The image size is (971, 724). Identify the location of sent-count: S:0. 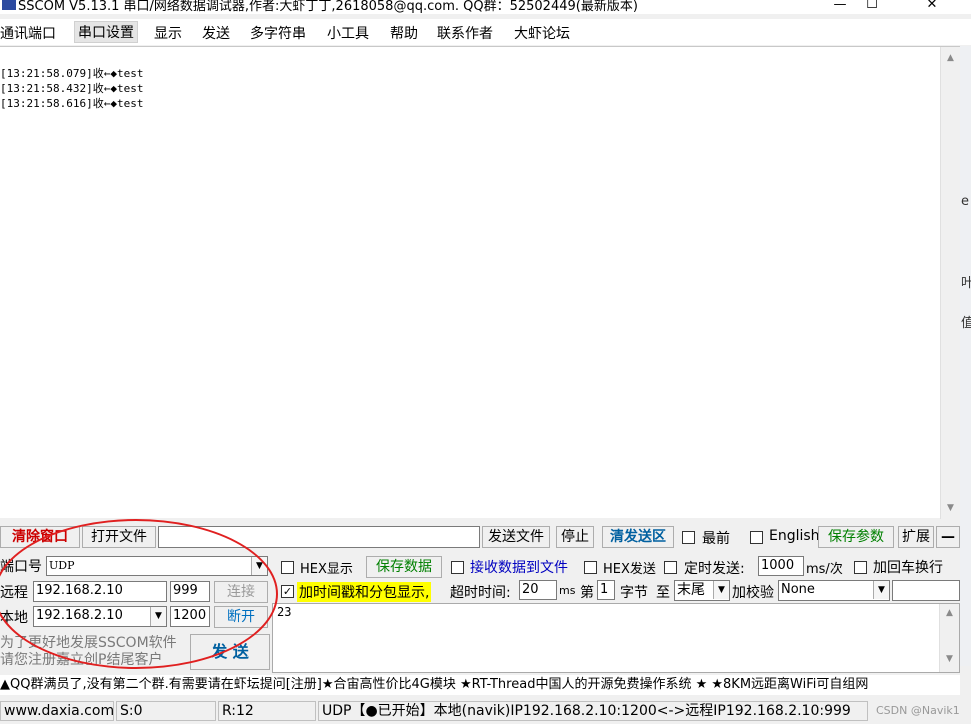
(166, 711).